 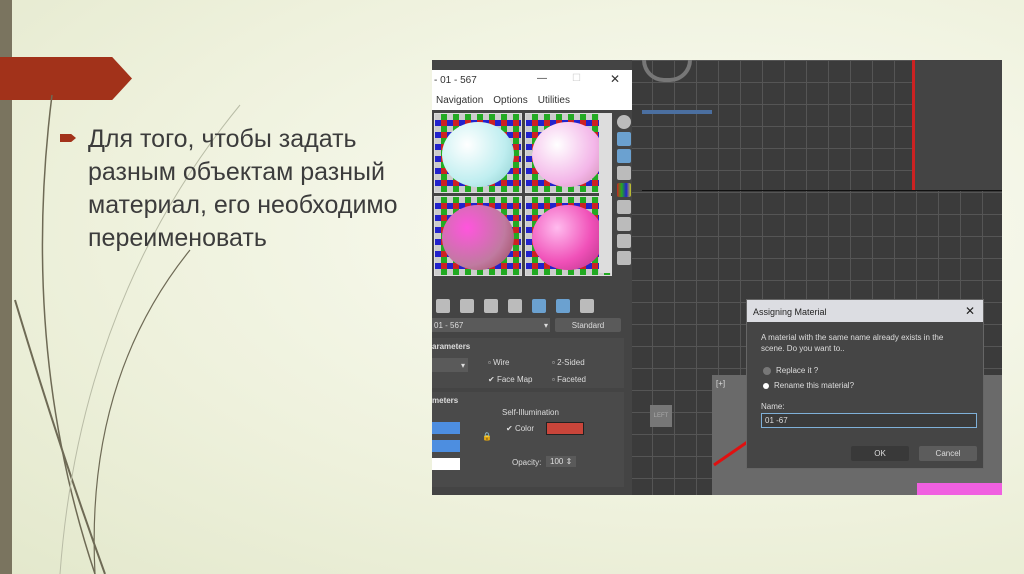 I want to click on cancel-button: Cancel, so click(x=948, y=453).